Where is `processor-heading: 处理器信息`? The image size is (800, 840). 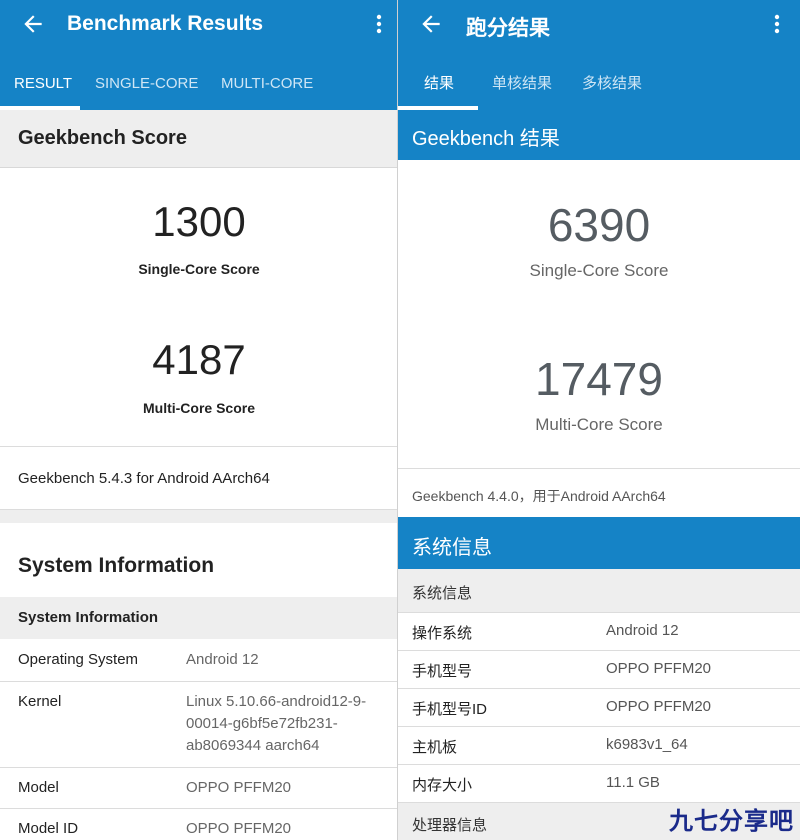 processor-heading: 处理器信息 is located at coordinates (450, 825).